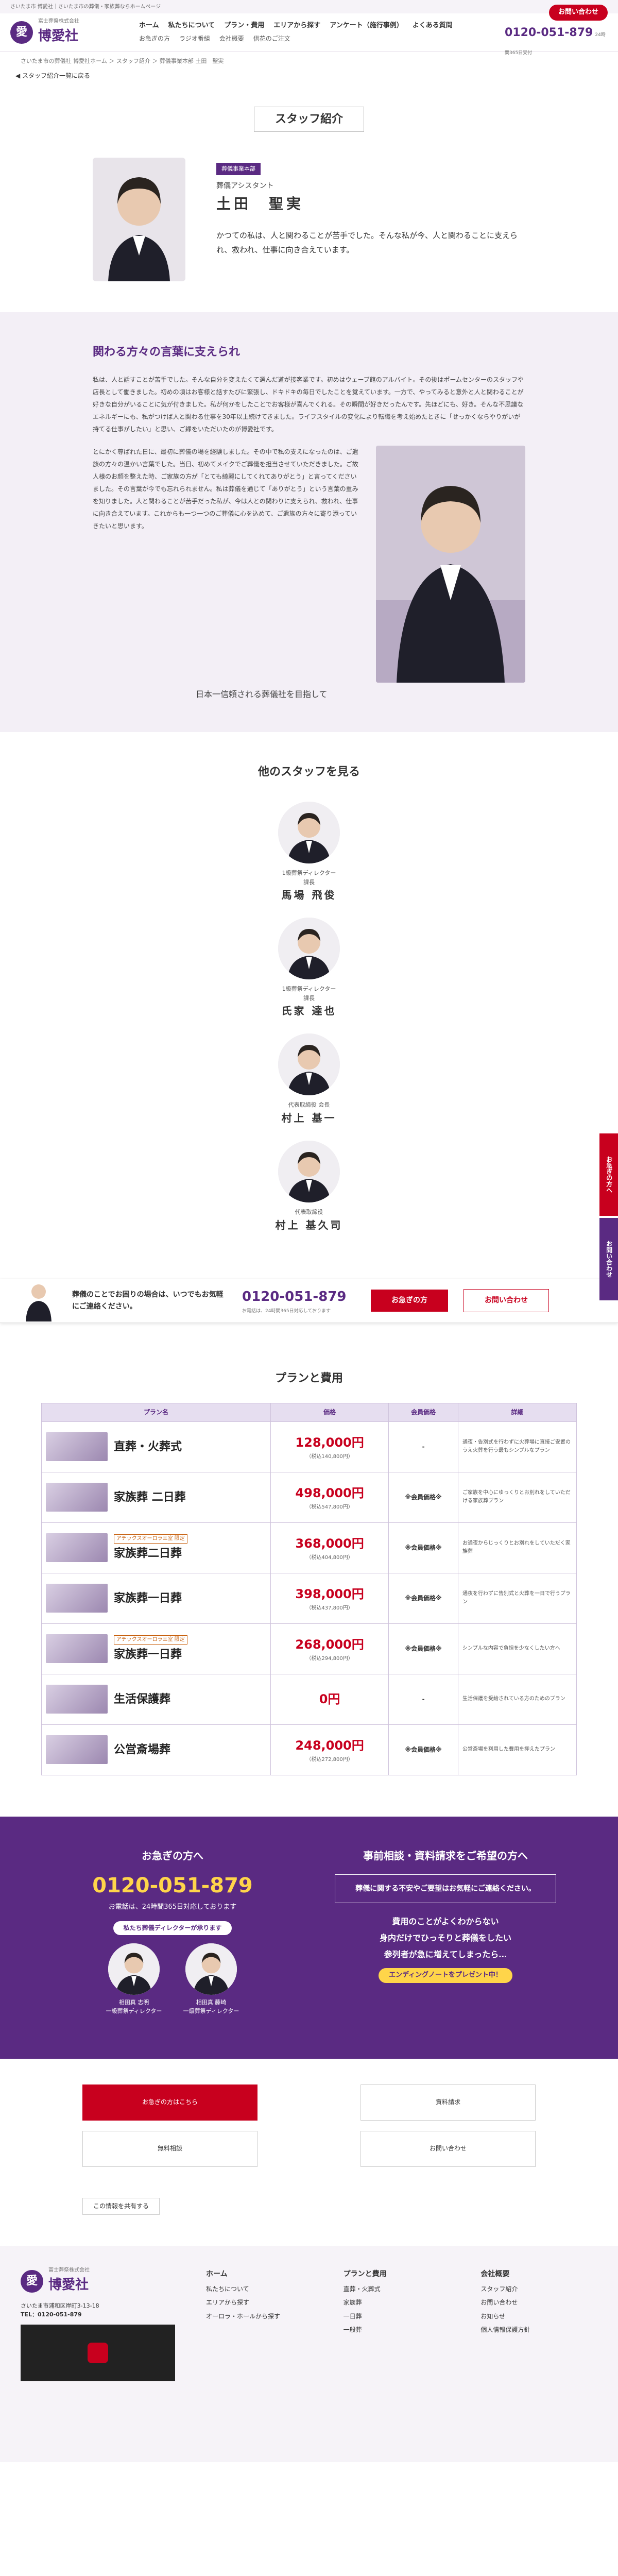 This screenshot has width=618, height=2576. What do you see at coordinates (308, 1378) in the screenshot?
I see `plans-heading: プランと費用` at bounding box center [308, 1378].